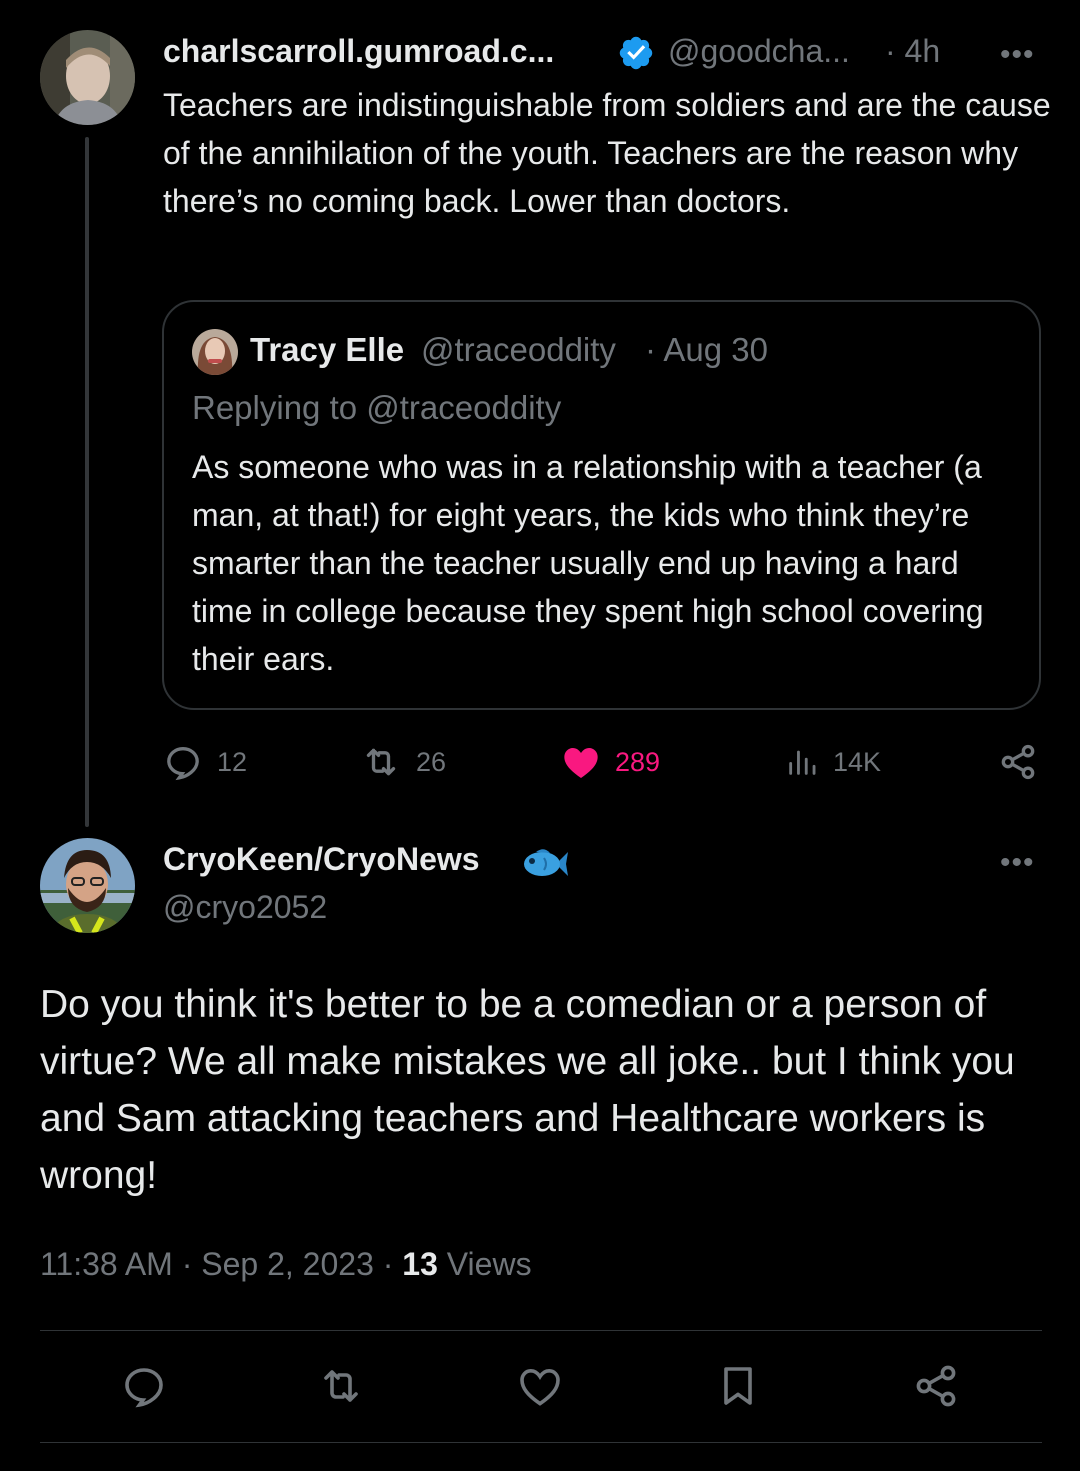 The width and height of the screenshot is (1080, 1471). I want to click on like-count: 289, so click(638, 761).